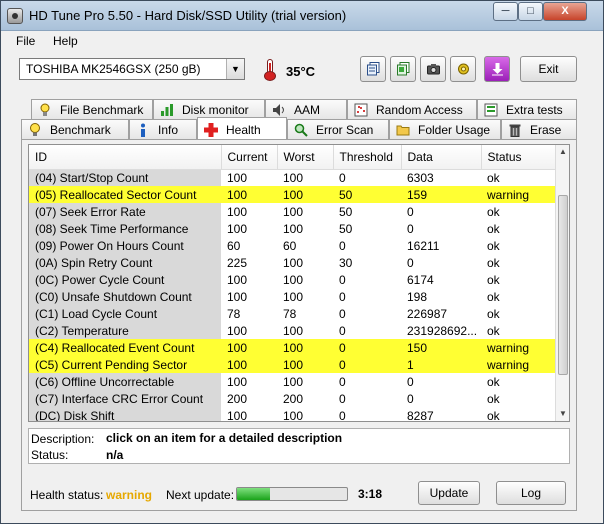 The width and height of the screenshot is (604, 524). Describe the element at coordinates (562, 414) in the screenshot. I see `scroll-down-icon: ▼` at that location.